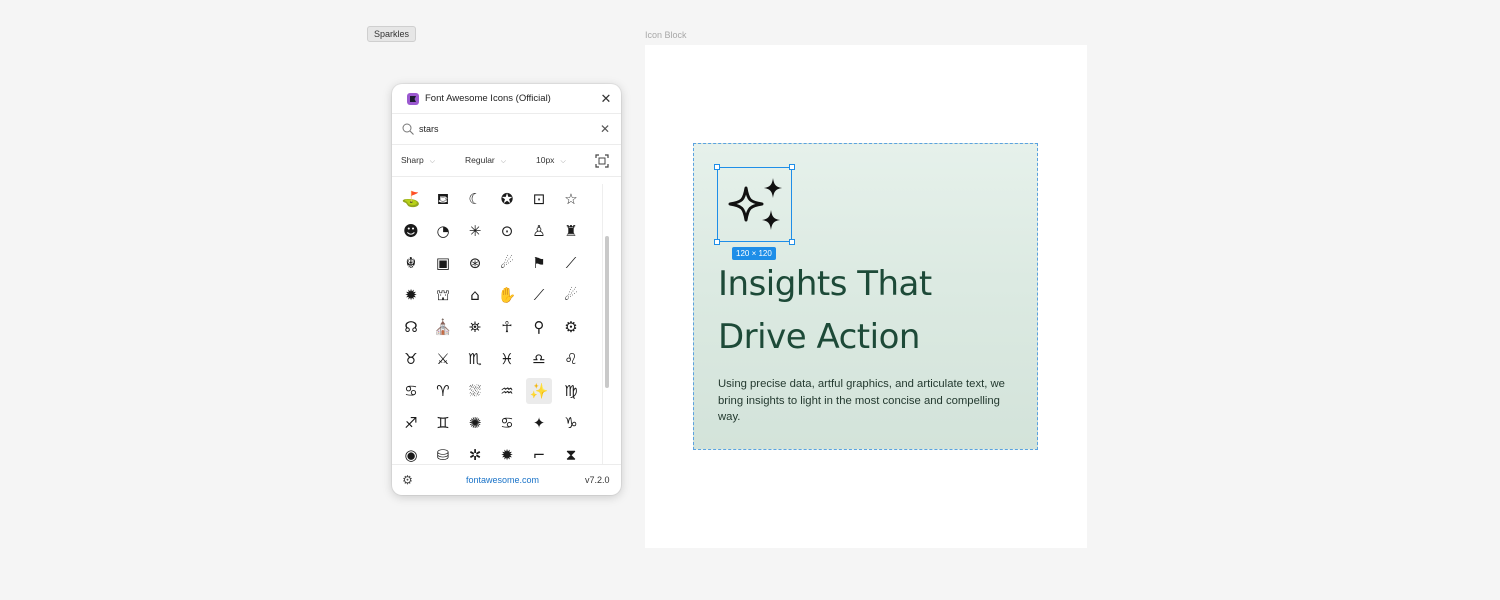 This screenshot has height=600, width=1500. I want to click on size-select: 10px ⌵, so click(551, 160).